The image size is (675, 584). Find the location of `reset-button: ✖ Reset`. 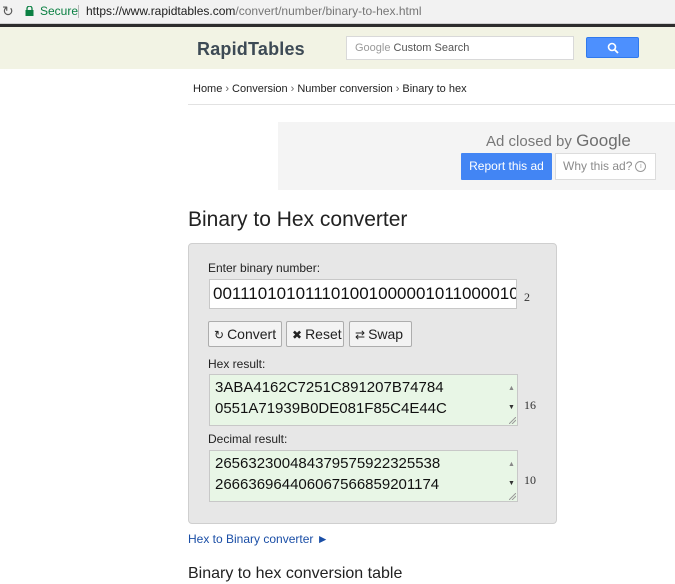

reset-button: ✖ Reset is located at coordinates (315, 334).